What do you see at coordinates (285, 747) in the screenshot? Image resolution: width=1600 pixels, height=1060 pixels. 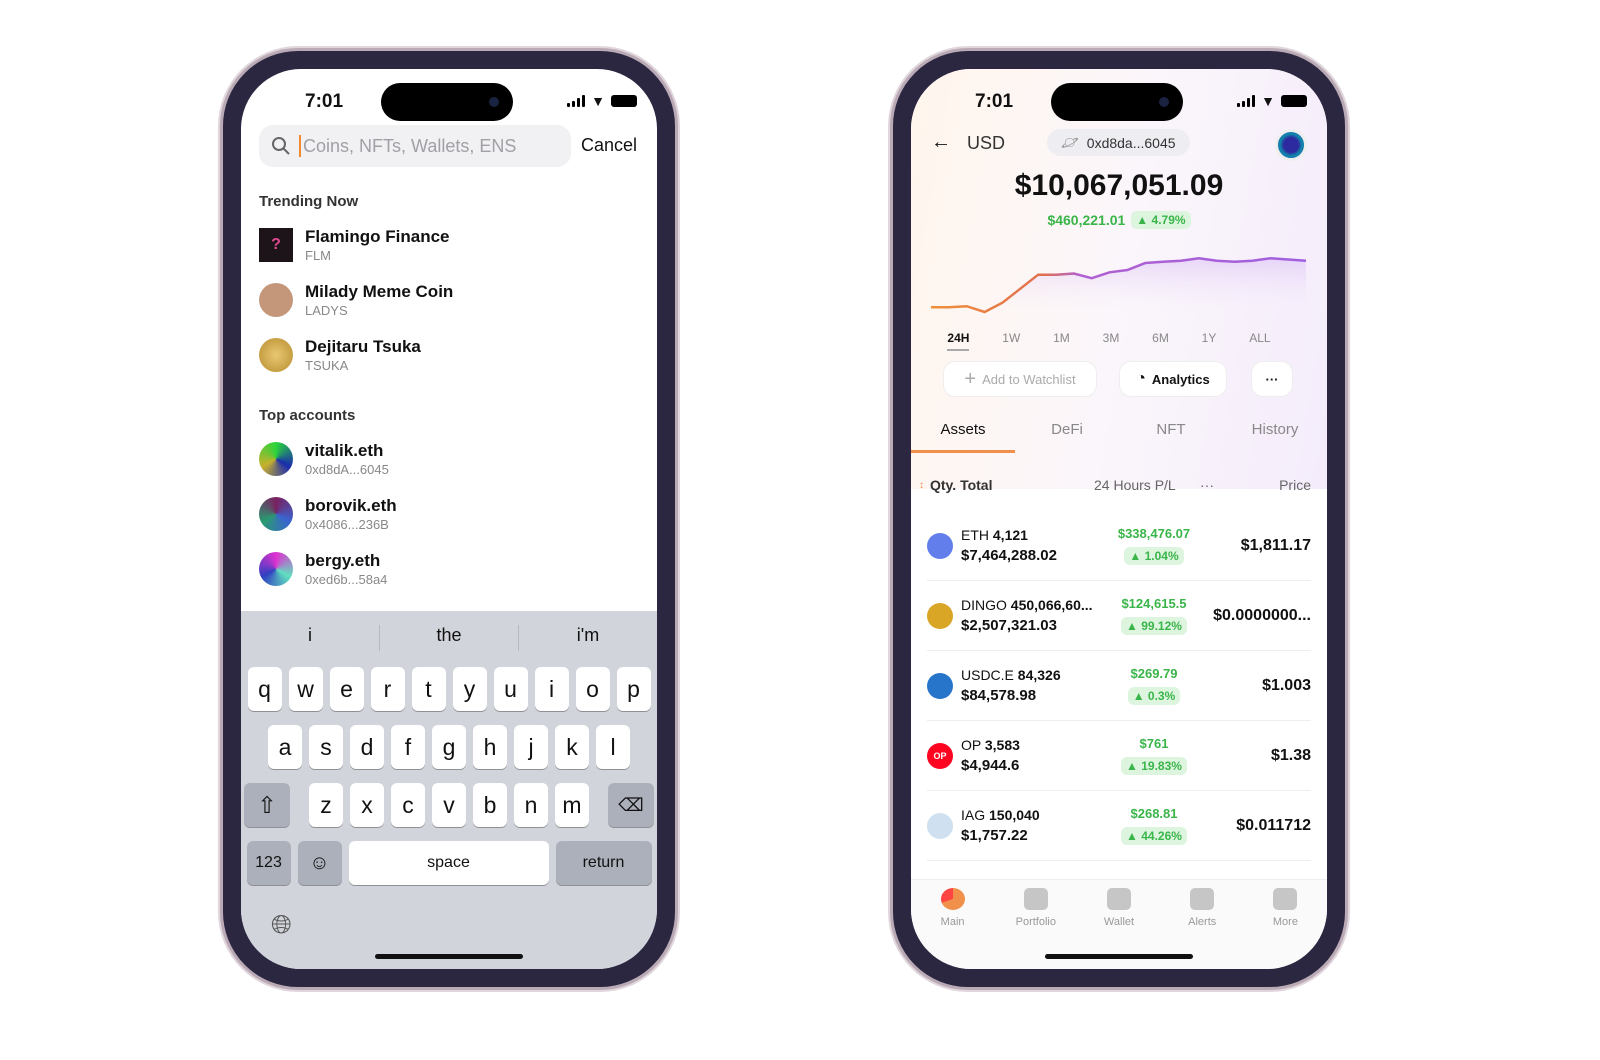 I see `key: a` at bounding box center [285, 747].